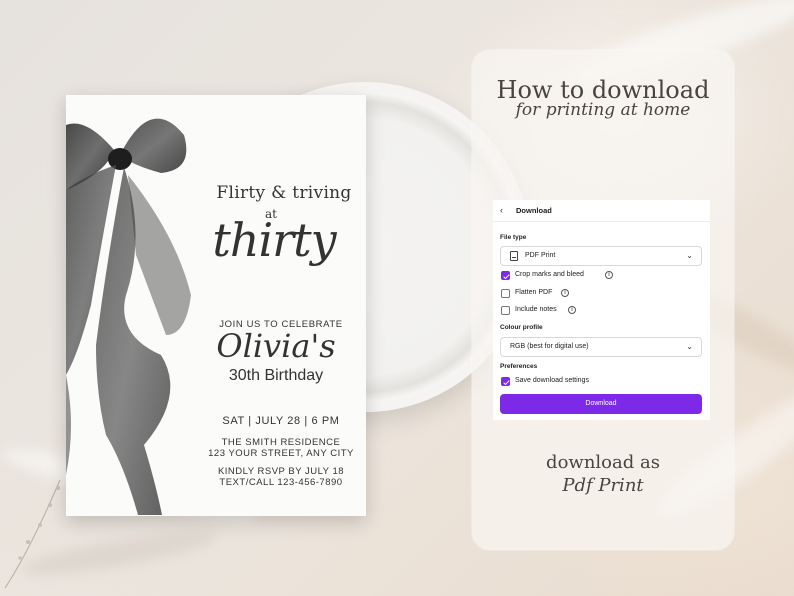 Image resolution: width=794 pixels, height=596 pixels. What do you see at coordinates (281, 442) in the screenshot?
I see `event-venue: THE SMITH RESIDENCE` at bounding box center [281, 442].